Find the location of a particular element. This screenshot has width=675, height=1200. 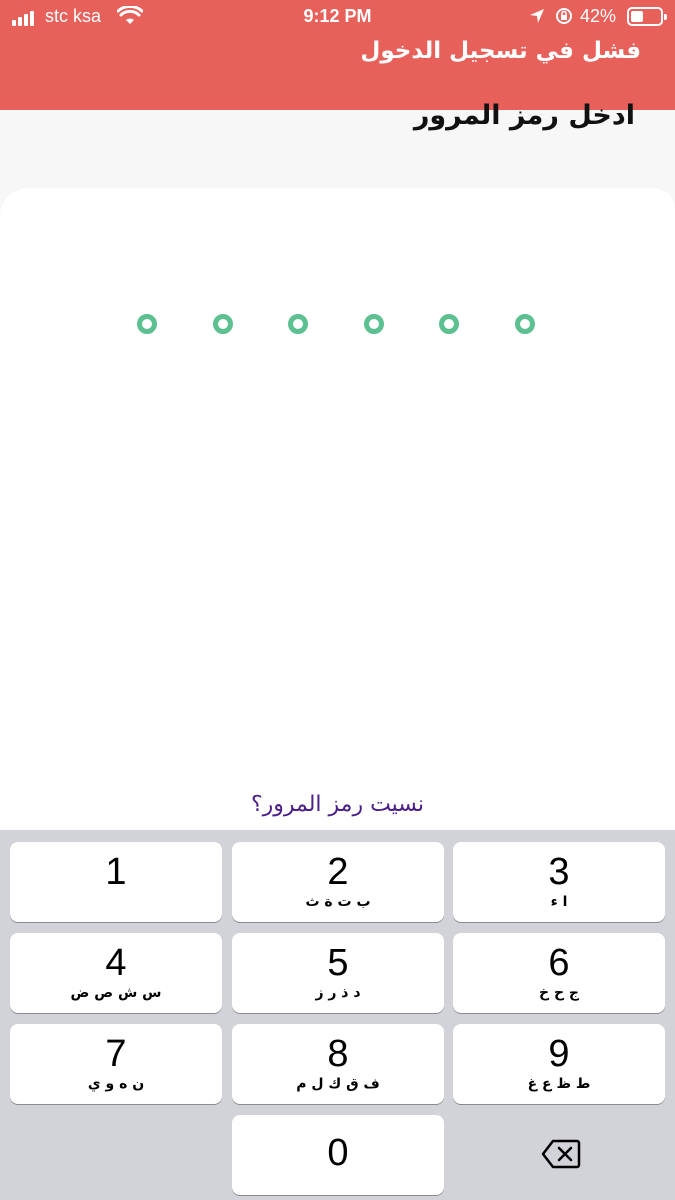

key-digit: 5 is located at coordinates (338, 963).